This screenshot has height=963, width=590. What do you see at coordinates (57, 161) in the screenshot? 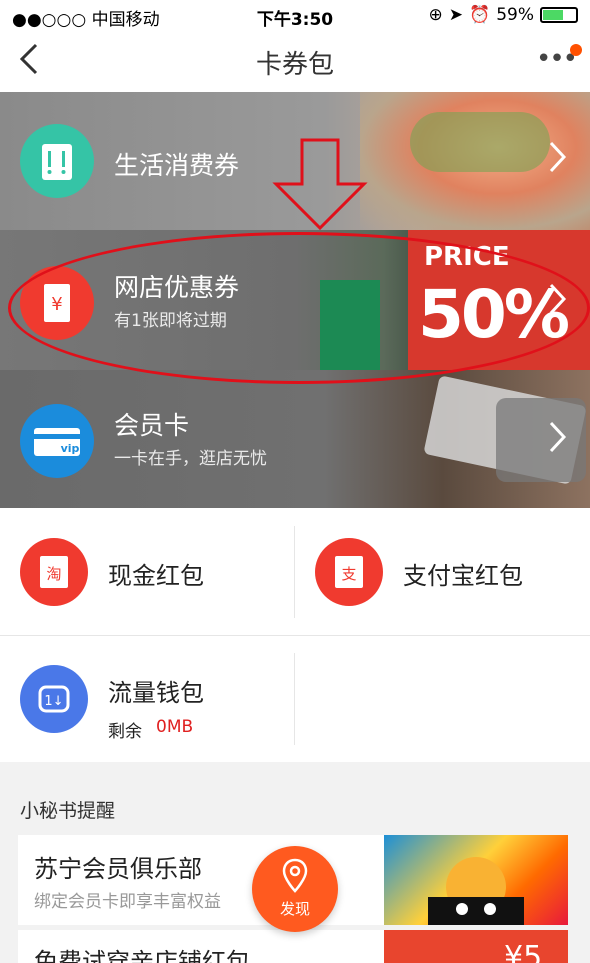
I see `life-voucher-icon` at bounding box center [57, 161].